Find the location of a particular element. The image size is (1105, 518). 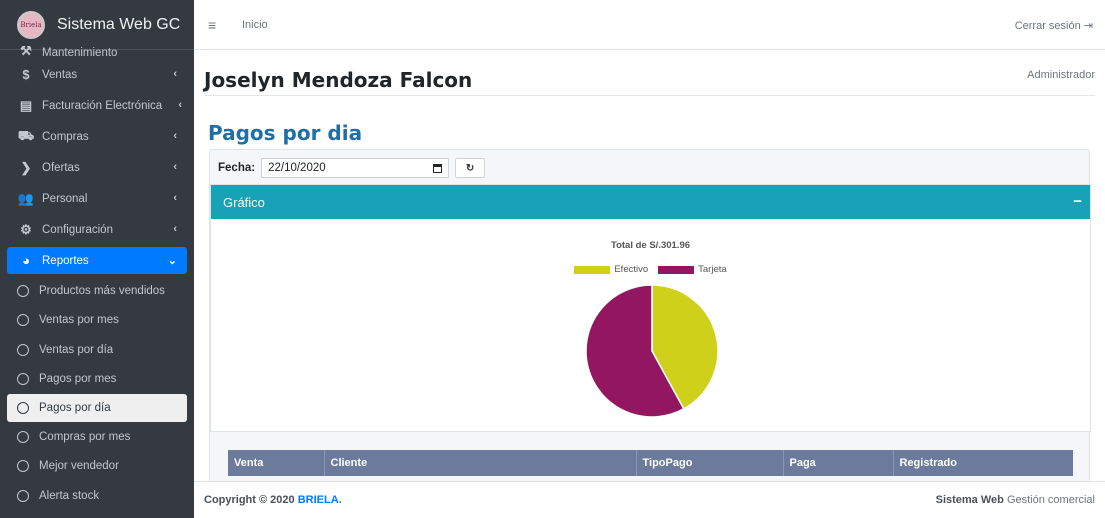

refresh-button: ↻ is located at coordinates (470, 168).